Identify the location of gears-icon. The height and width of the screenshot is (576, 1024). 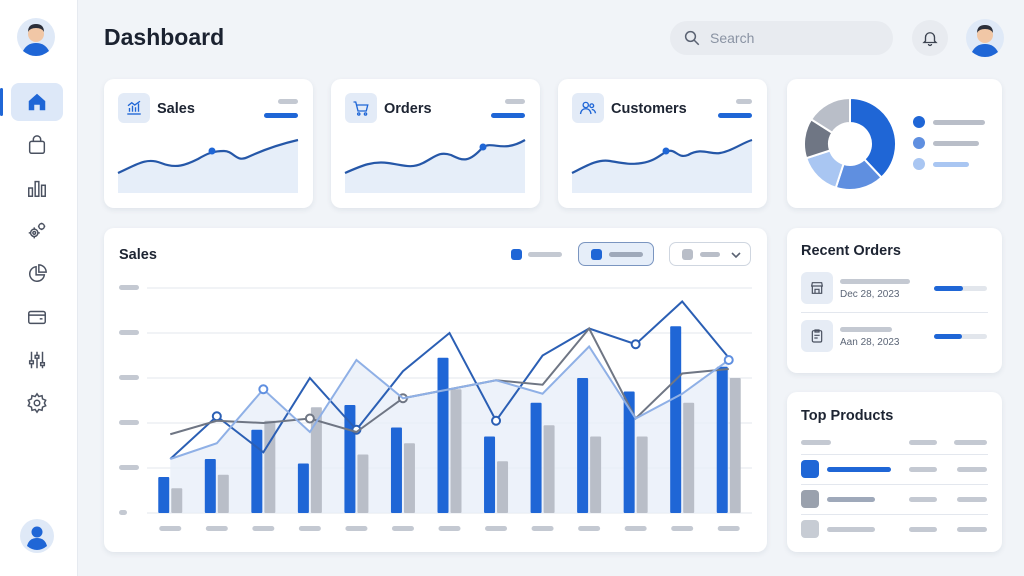
(37, 230).